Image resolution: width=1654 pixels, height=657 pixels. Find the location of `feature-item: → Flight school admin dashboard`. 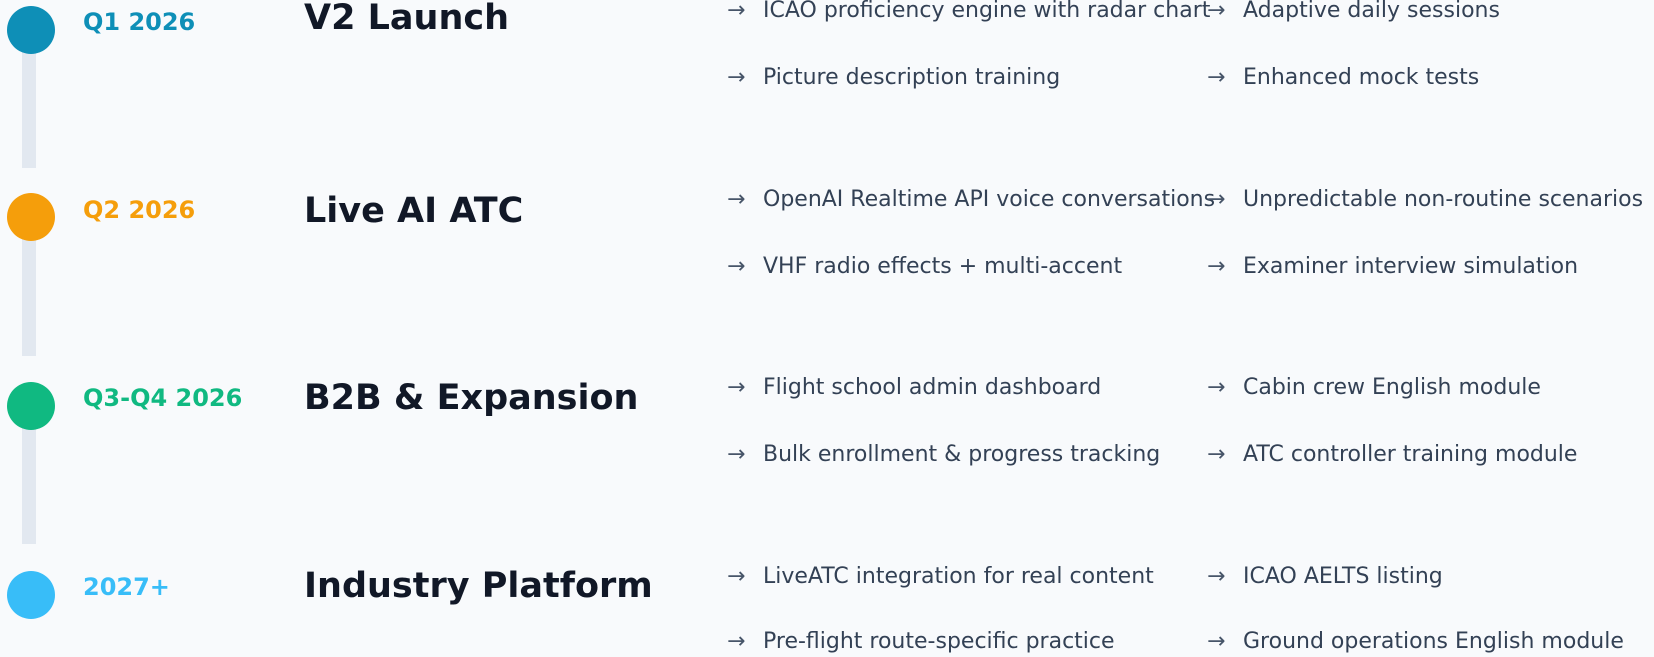

feature-item: → Flight school admin dashboard is located at coordinates (914, 388).